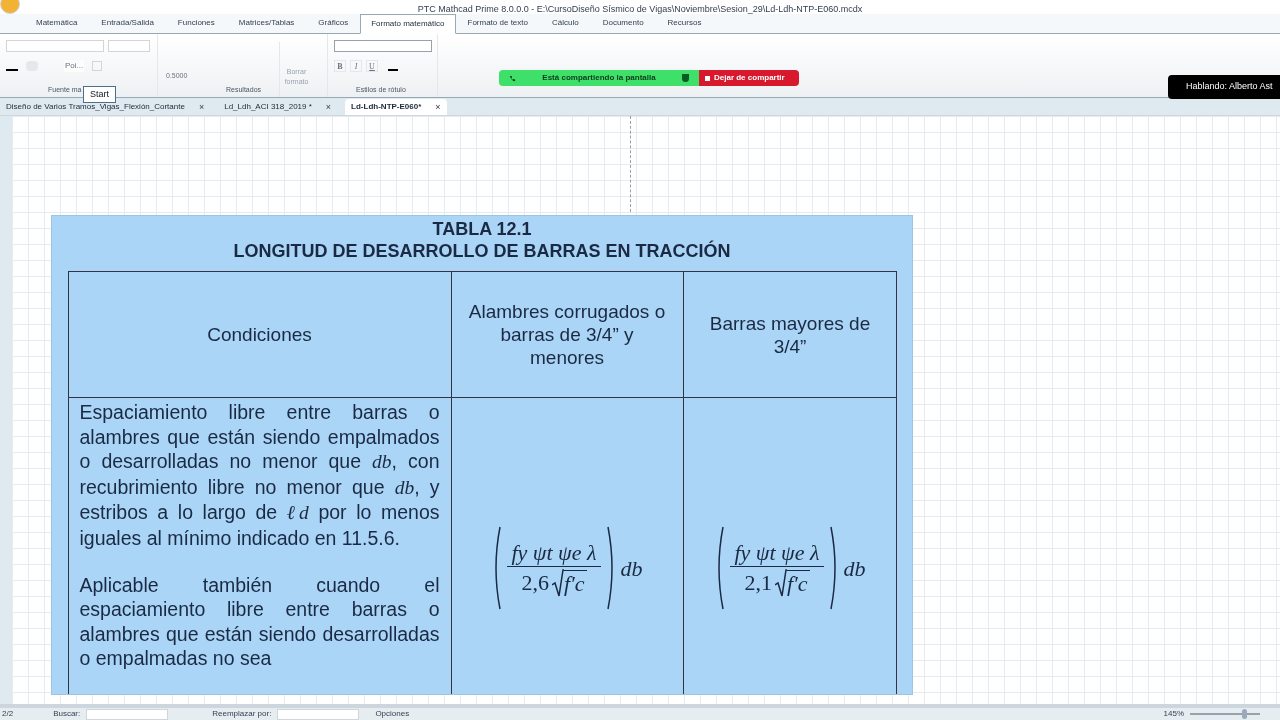  Describe the element at coordinates (707, 78) in the screenshot. I see `stop-icon` at that location.